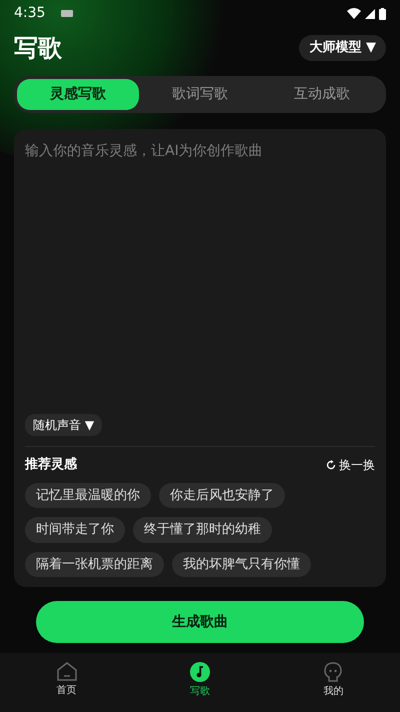  Describe the element at coordinates (67, 682) in the screenshot. I see `nav-tab: 首页` at that location.